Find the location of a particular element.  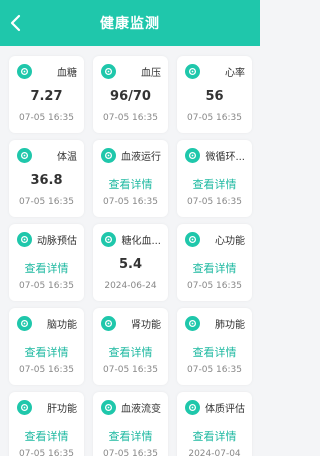

heart-rate-icon is located at coordinates (192, 71).